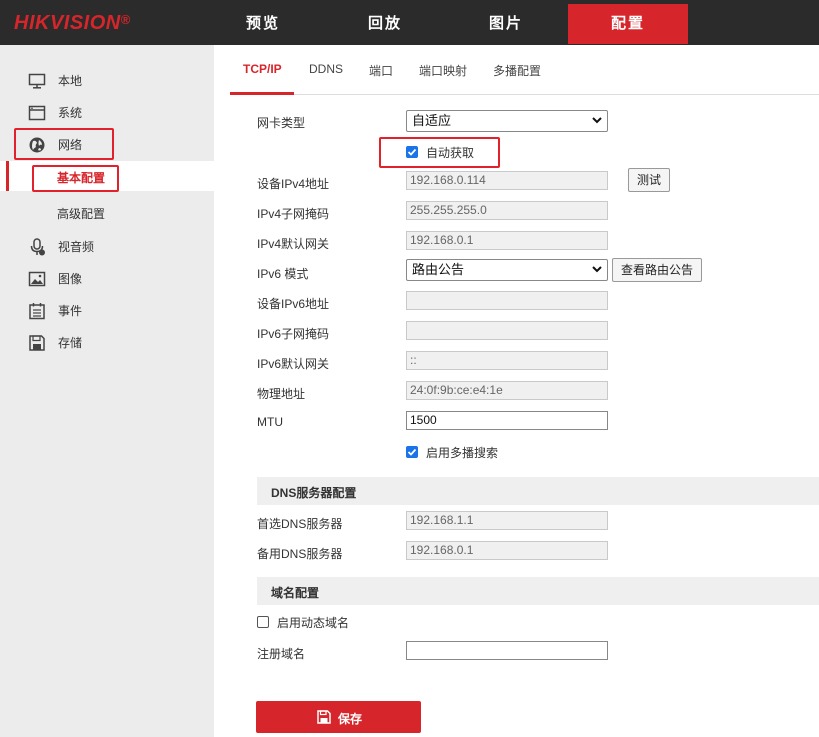 The width and height of the screenshot is (819, 737). What do you see at coordinates (107, 212) in the screenshot?
I see `sidebar-subitem-advanced-config: 高级配置` at bounding box center [107, 212].